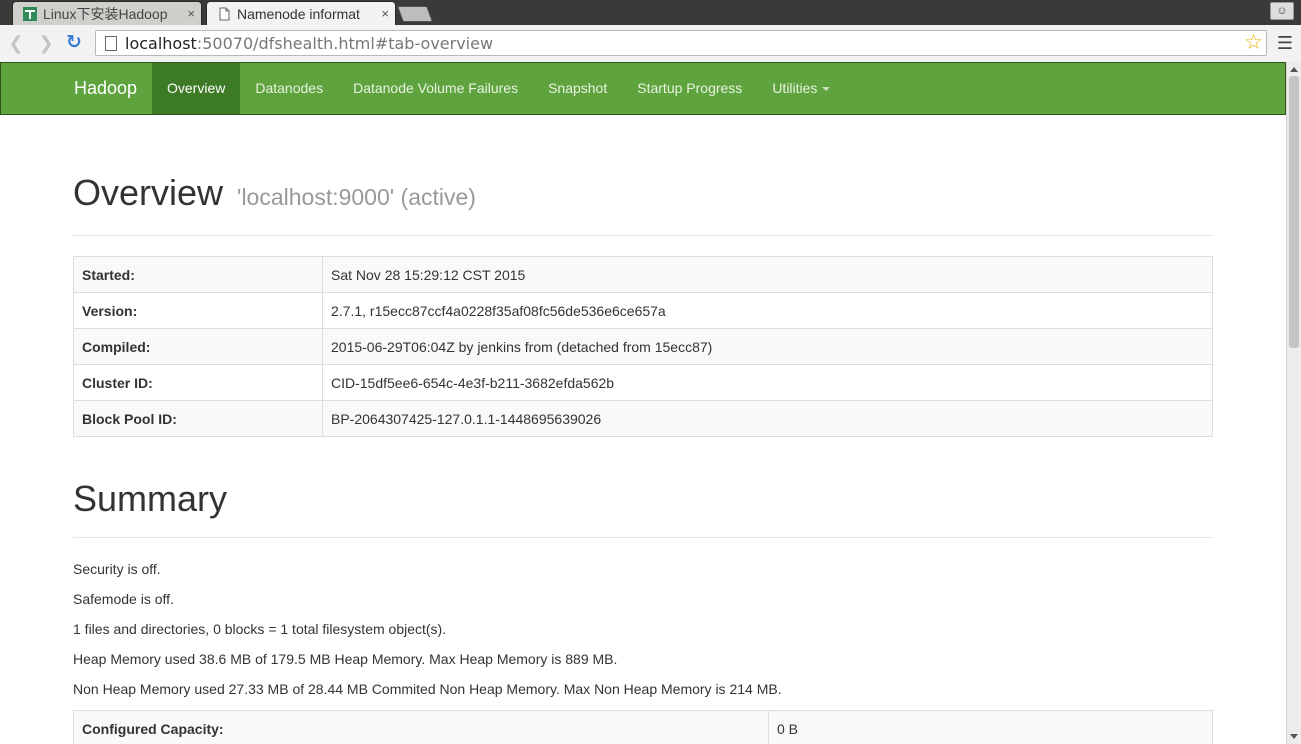  What do you see at coordinates (123, 599) in the screenshot?
I see `summary-line: Safemode is off.` at bounding box center [123, 599].